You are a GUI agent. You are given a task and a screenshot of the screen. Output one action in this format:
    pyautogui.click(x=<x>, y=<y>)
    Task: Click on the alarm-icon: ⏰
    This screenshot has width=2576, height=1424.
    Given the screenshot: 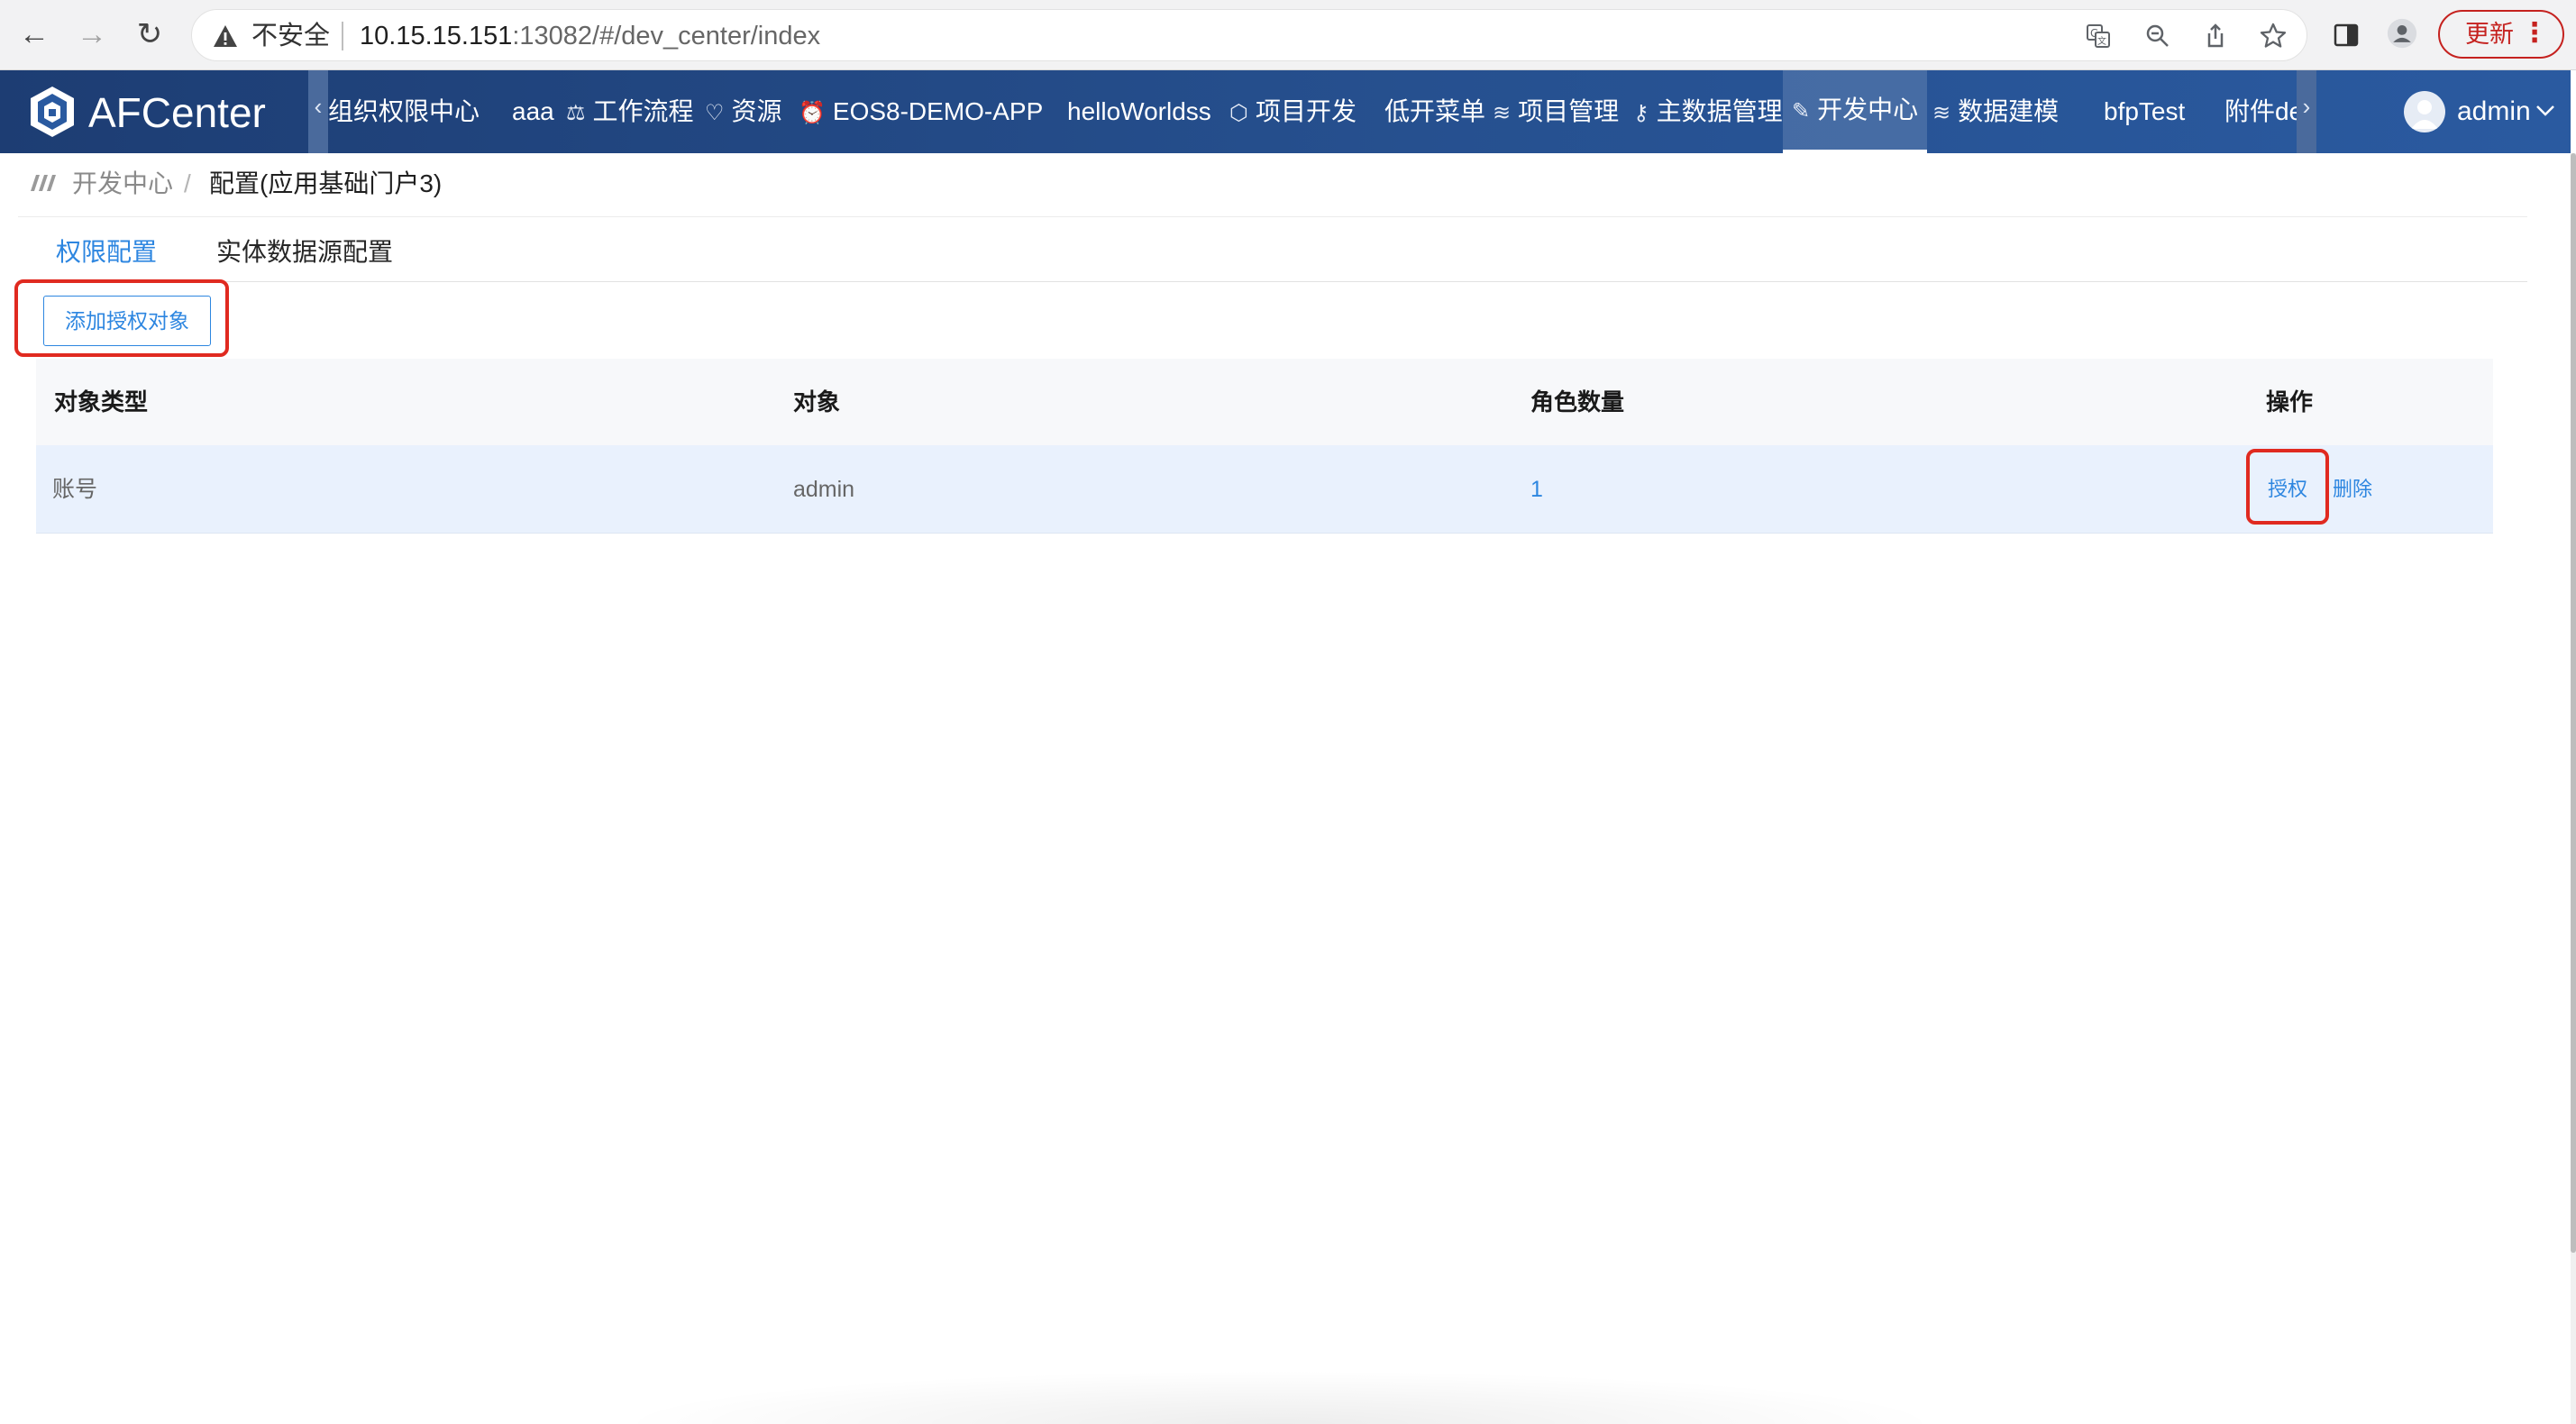 What is the action you would take?
    pyautogui.click(x=812, y=113)
    